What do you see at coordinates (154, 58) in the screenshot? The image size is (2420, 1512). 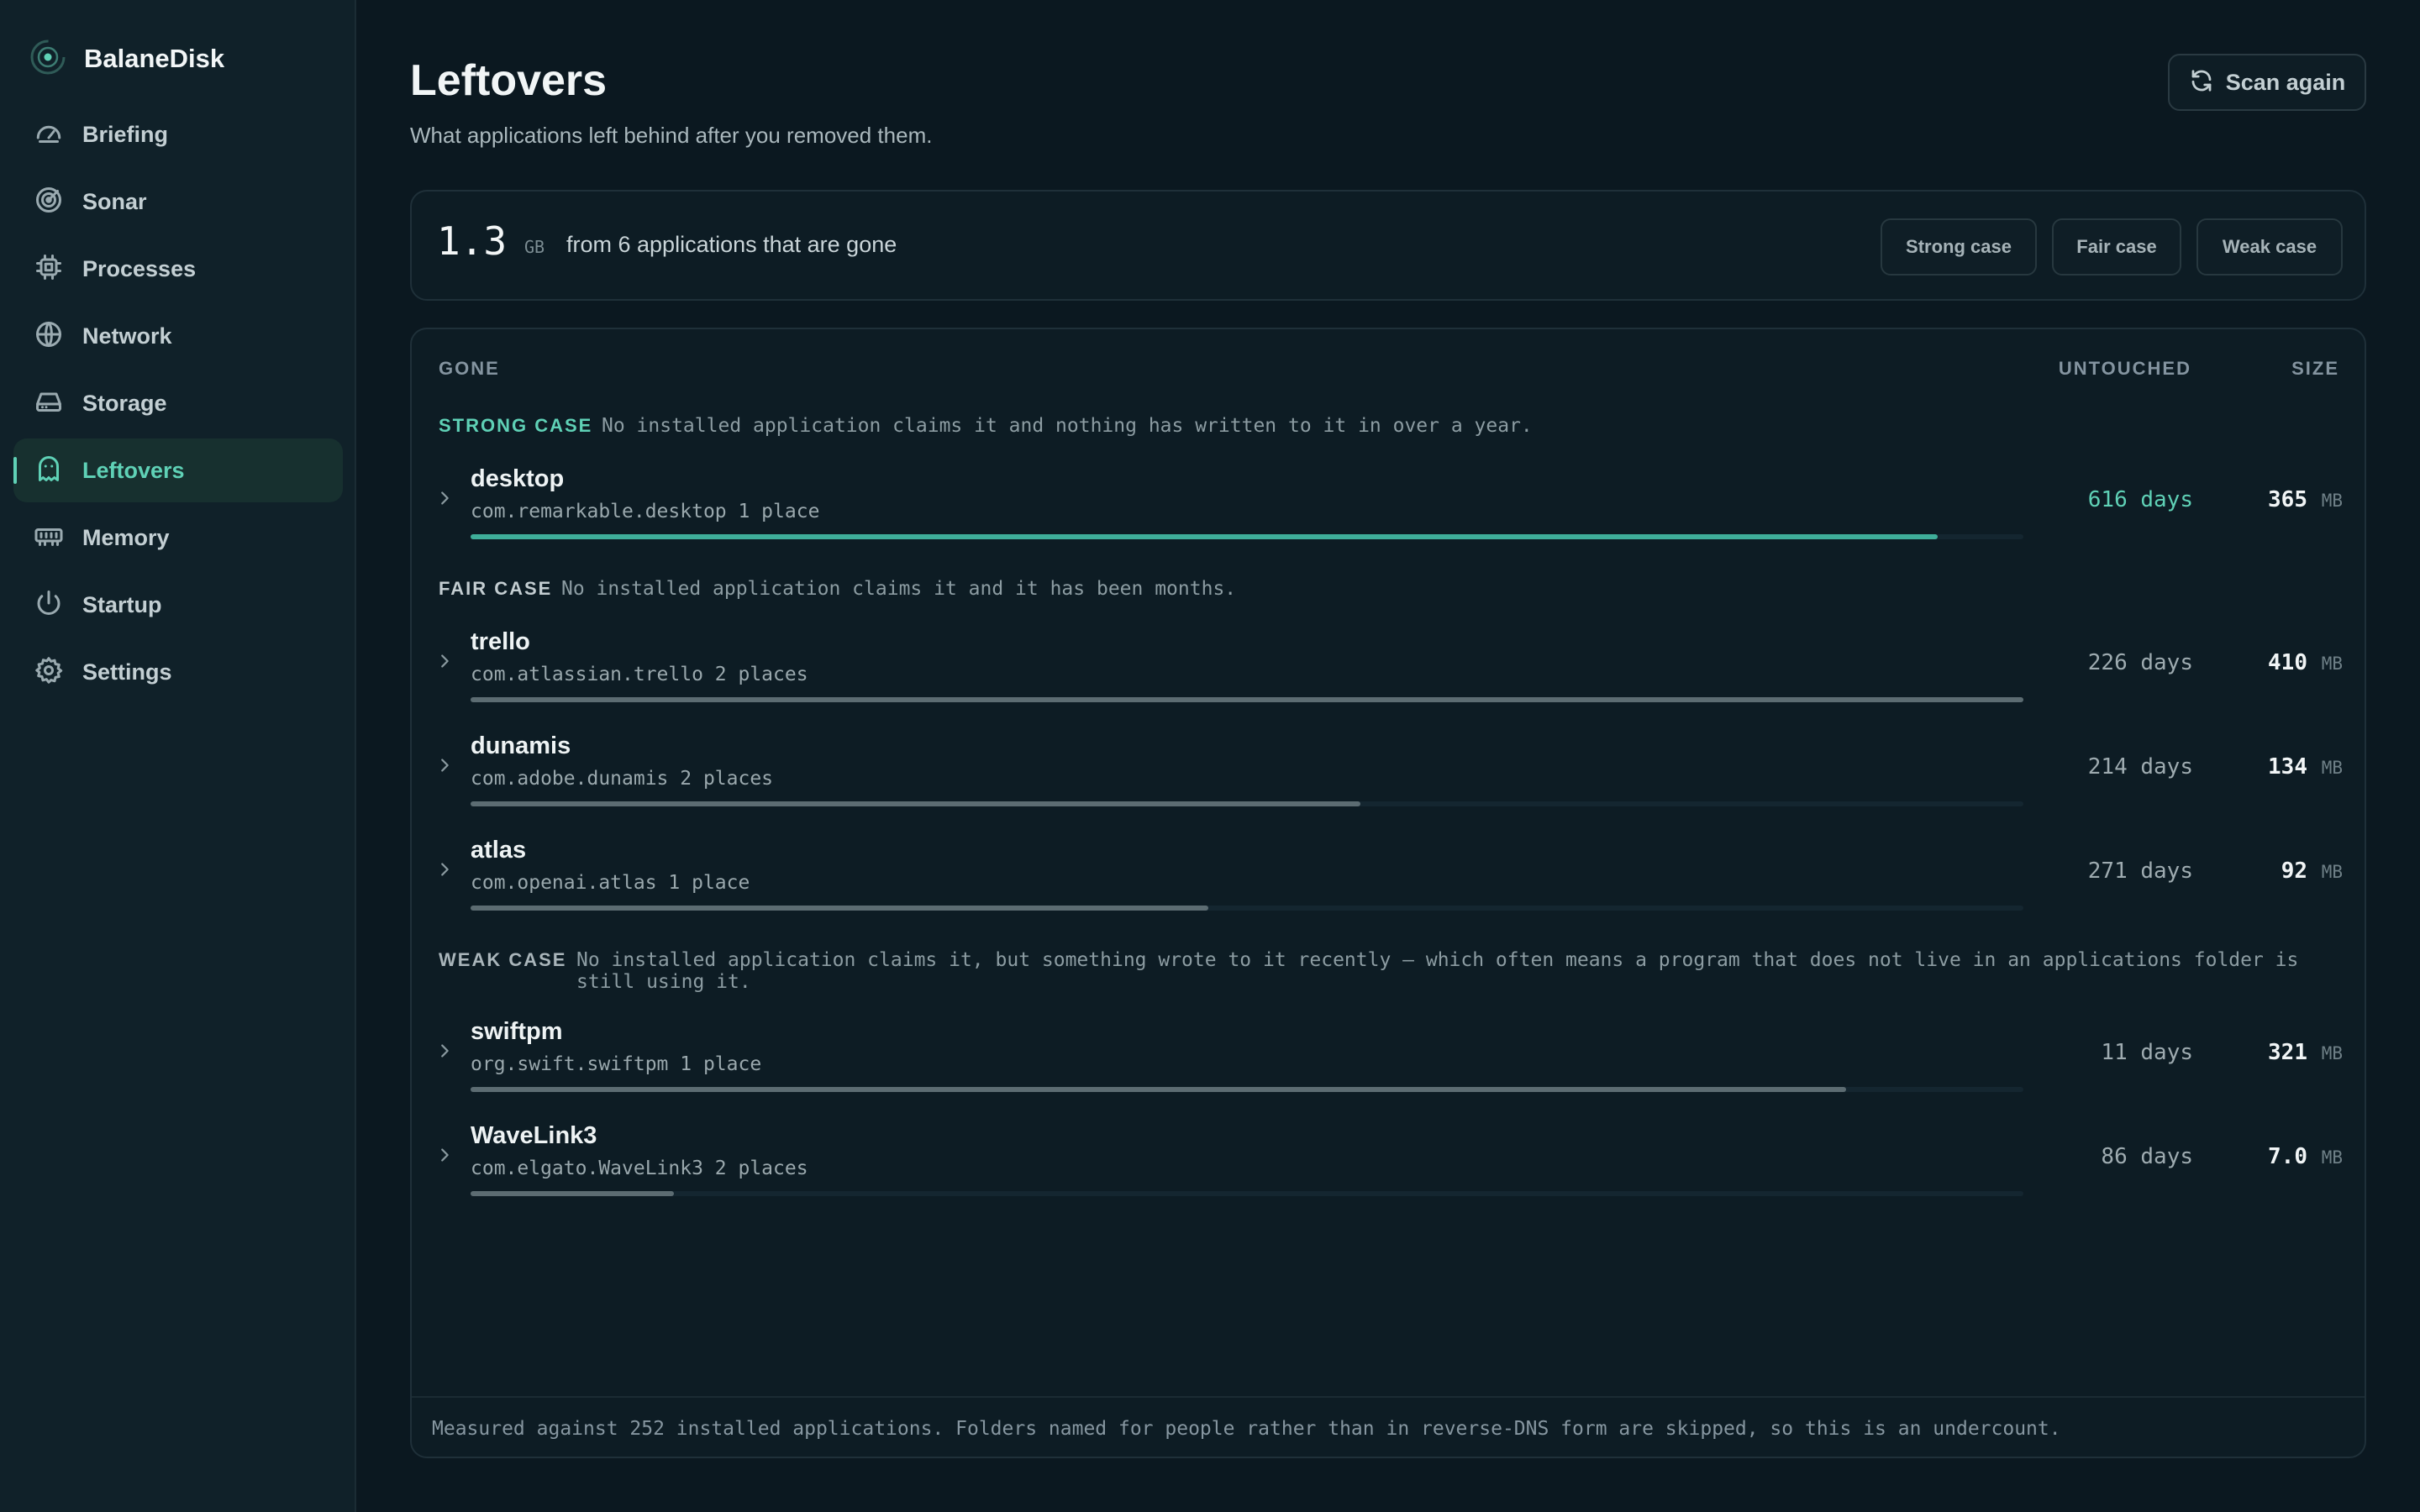 I see `app-name: BalaneDisk` at bounding box center [154, 58].